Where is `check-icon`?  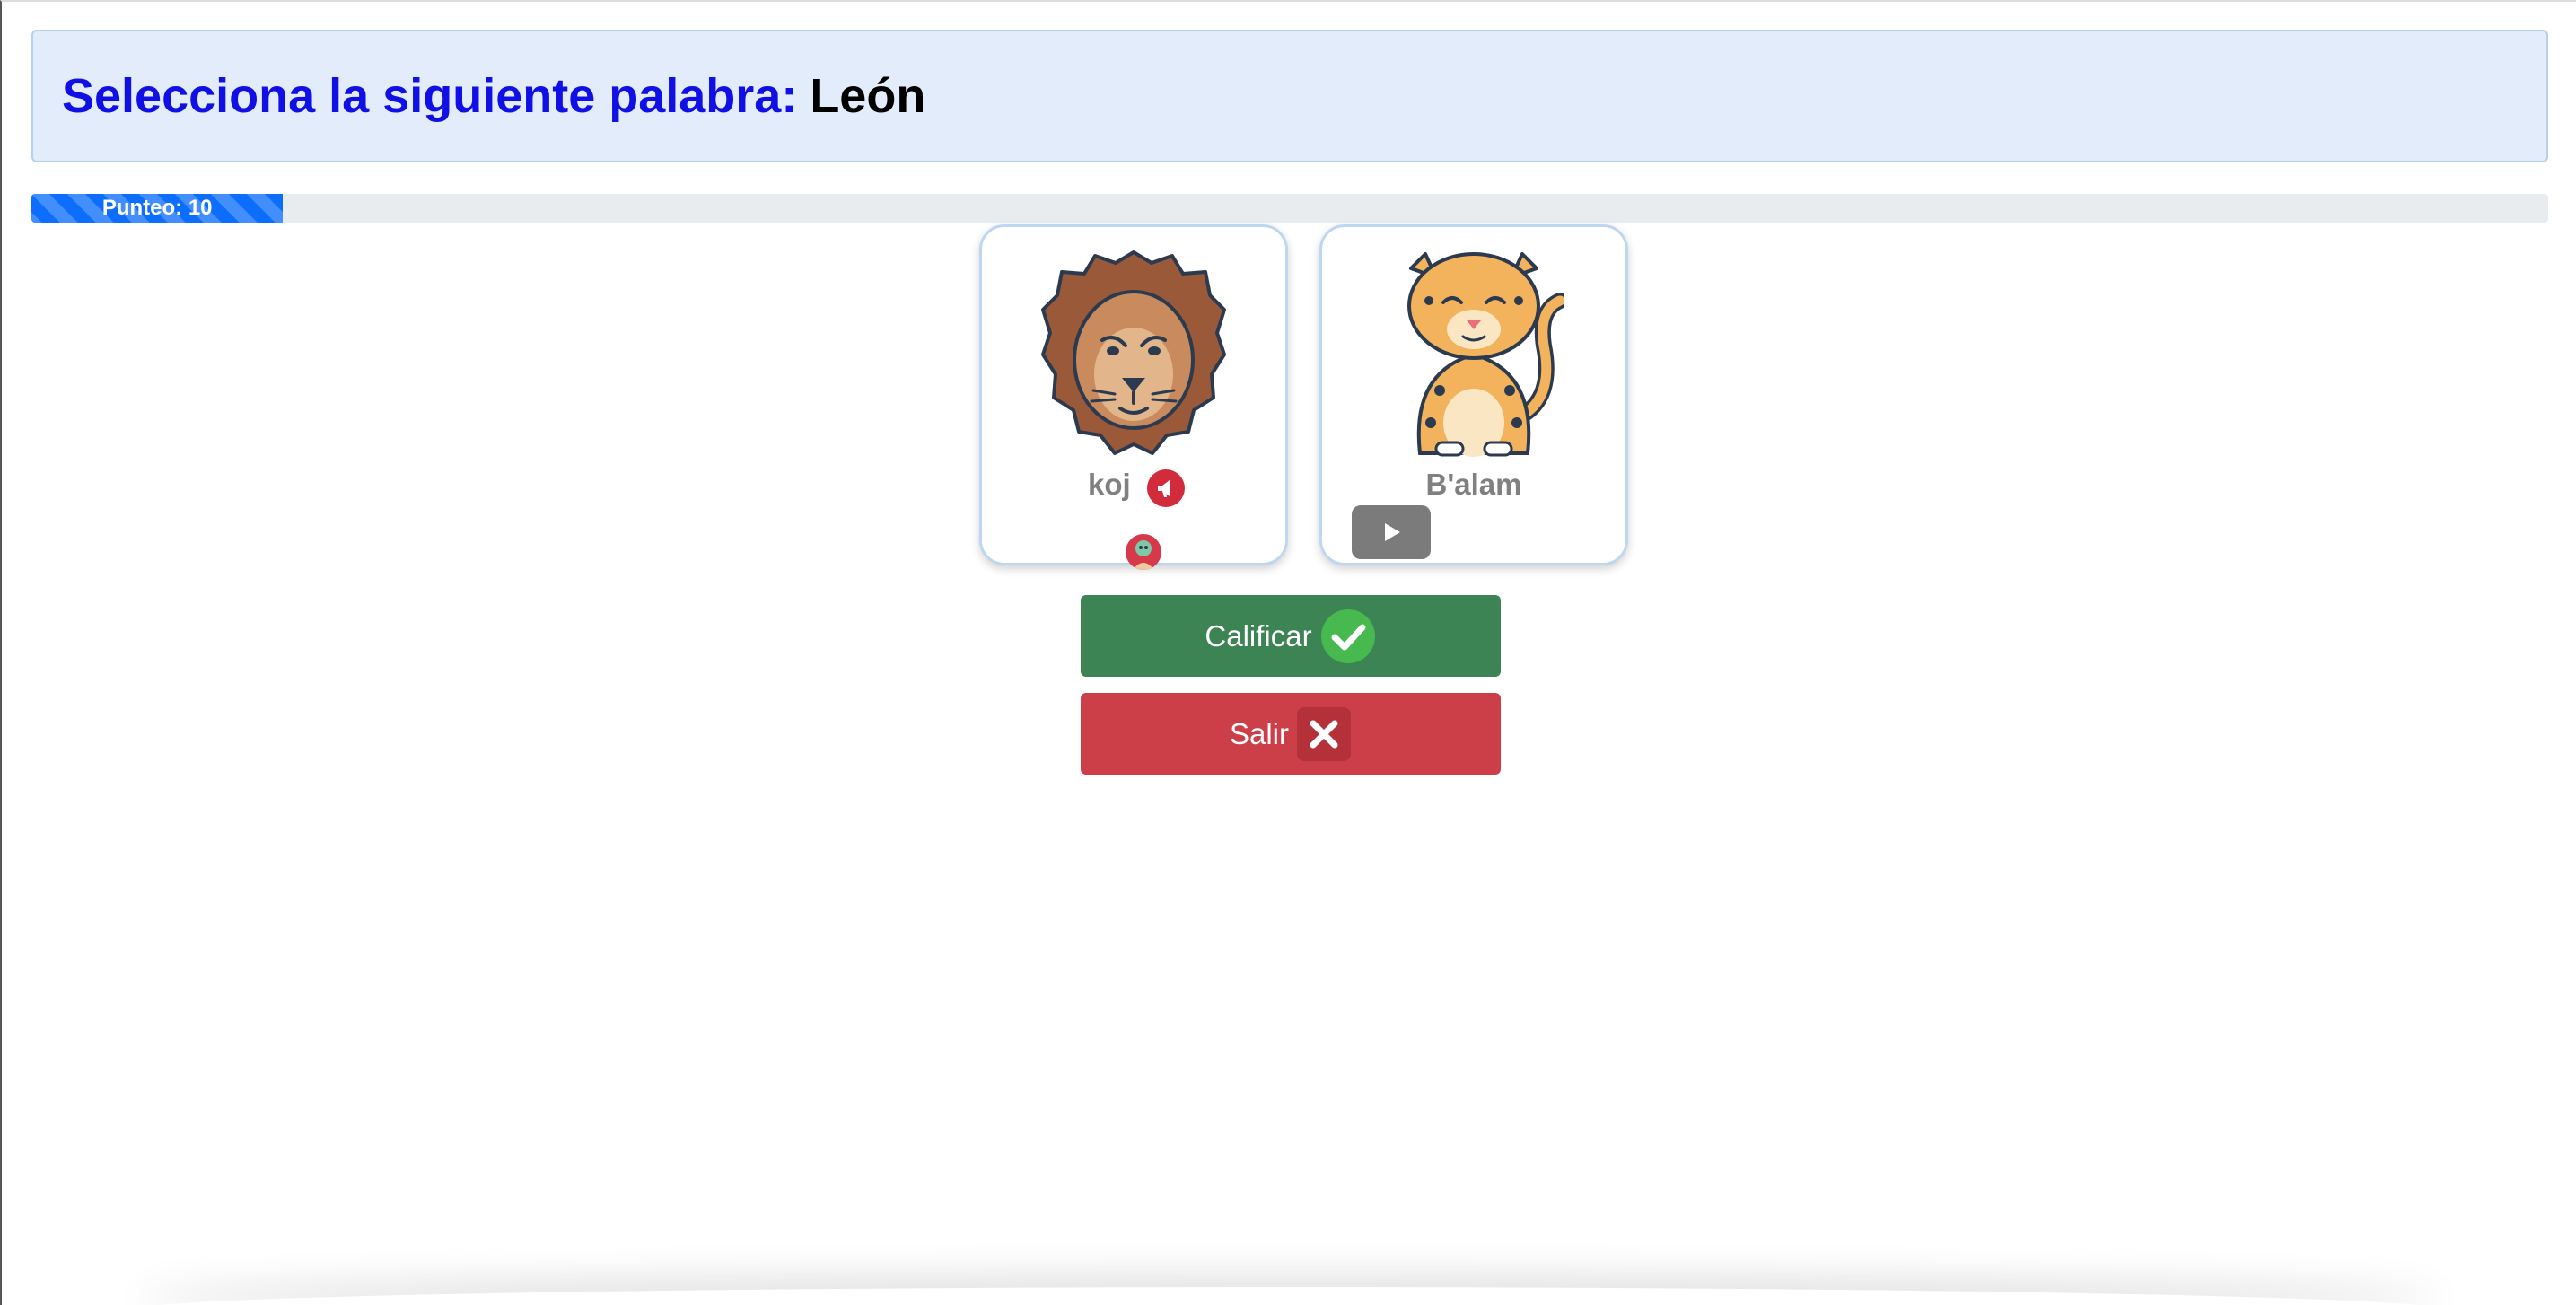 check-icon is located at coordinates (1348, 636).